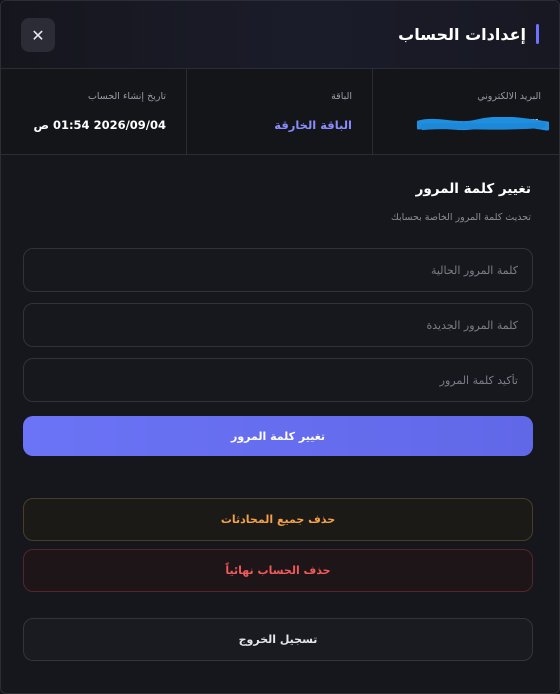 This screenshot has width=560, height=694. I want to click on modal-title: إعدادات الحساب, so click(462, 34).